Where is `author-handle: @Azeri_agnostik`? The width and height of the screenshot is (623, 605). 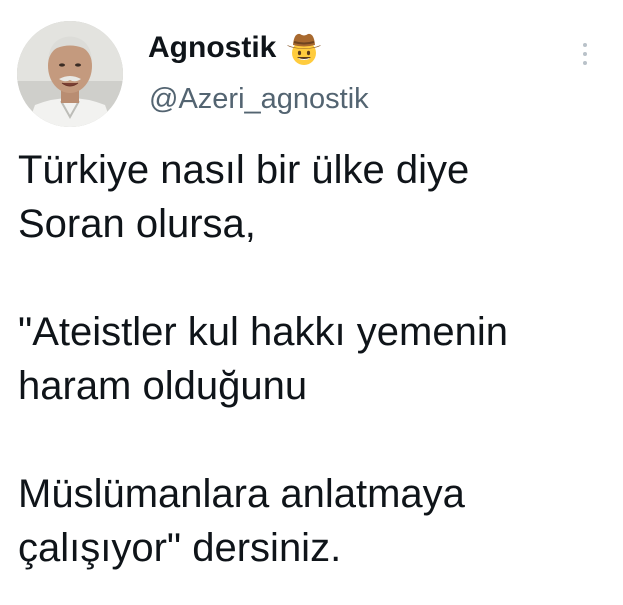
author-handle: @Azeri_agnostik is located at coordinates (259, 99).